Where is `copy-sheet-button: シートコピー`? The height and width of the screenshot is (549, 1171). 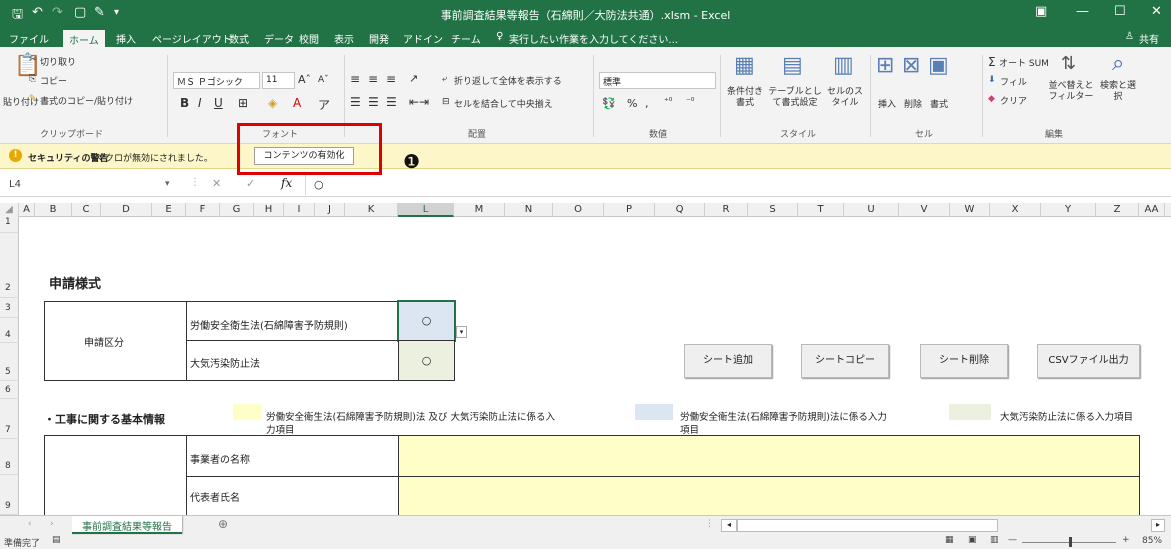
copy-sheet-button: シートコピー is located at coordinates (845, 361).